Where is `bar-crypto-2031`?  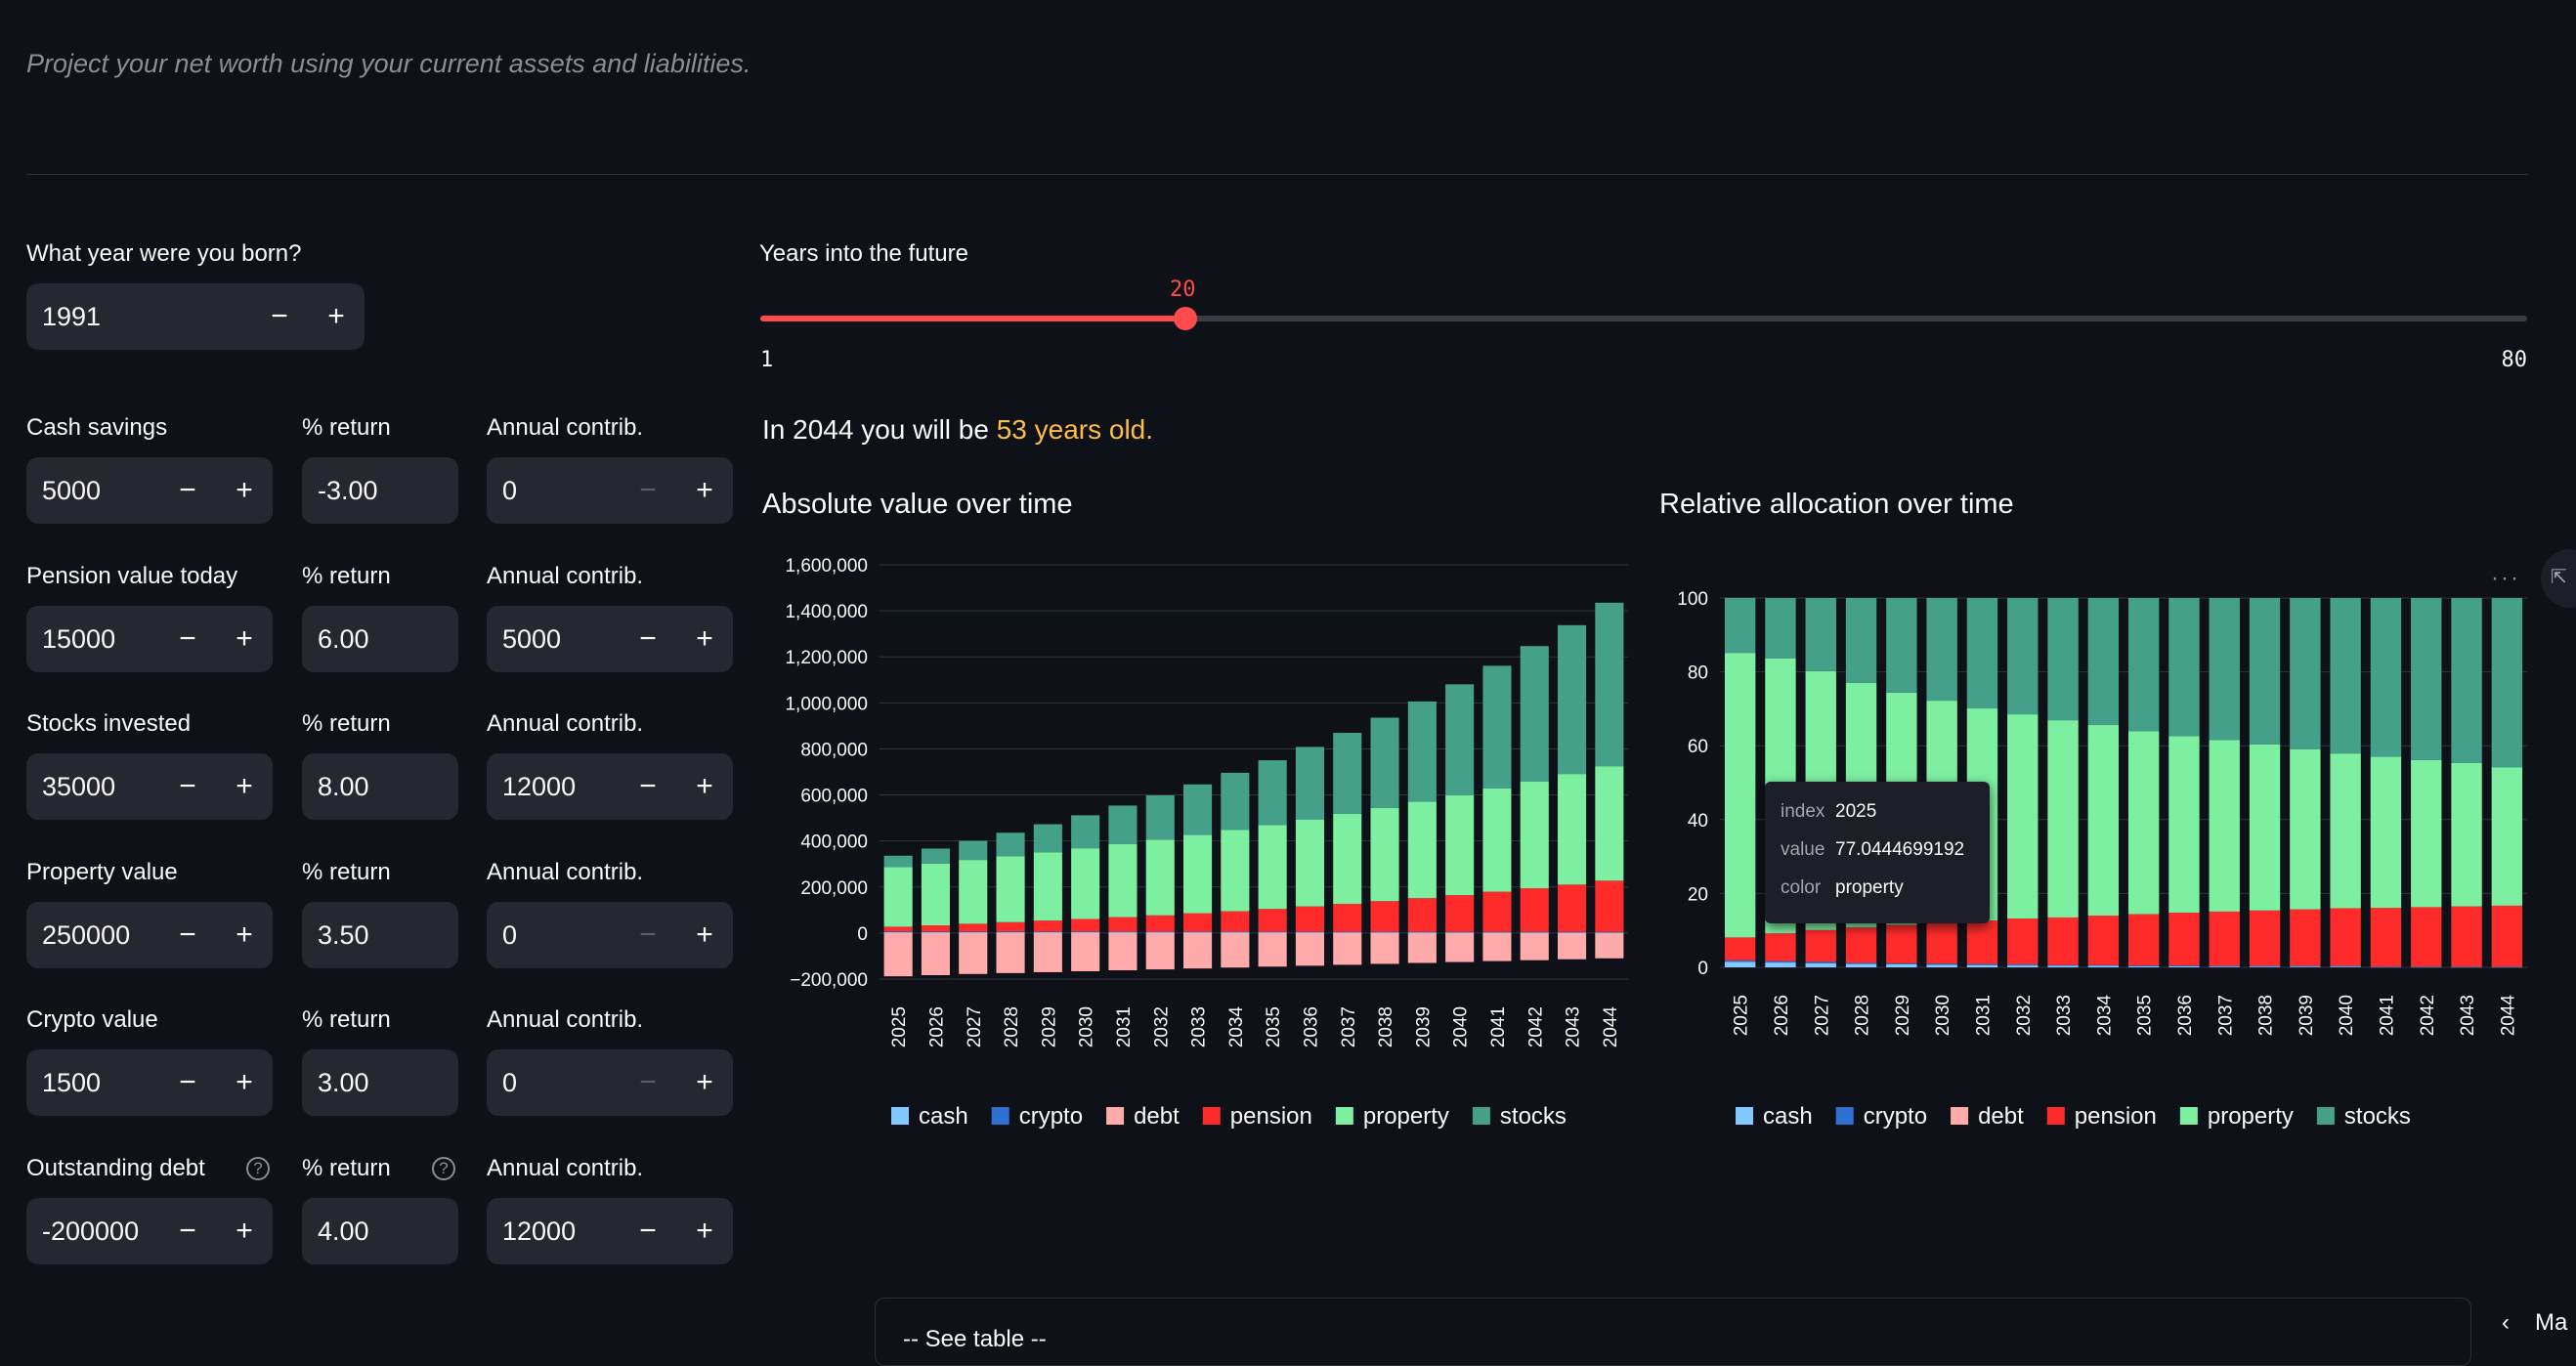
bar-crypto-2031 is located at coordinates (1123, 931).